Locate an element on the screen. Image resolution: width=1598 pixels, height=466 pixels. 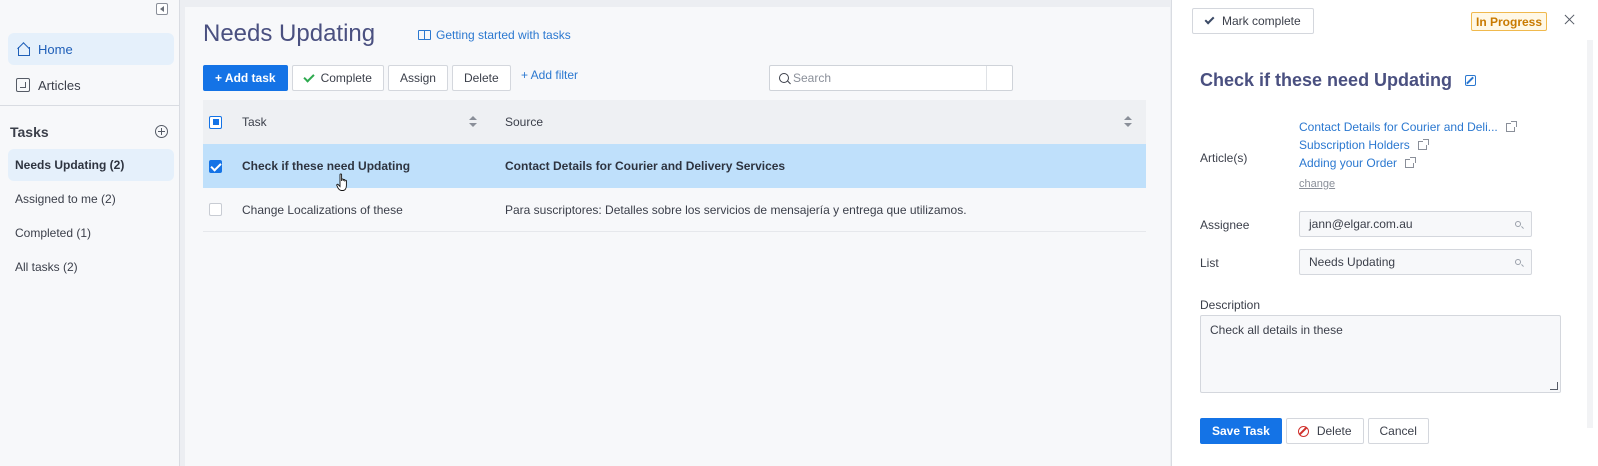
getting-started-link: Getting started with tasks is located at coordinates (494, 35).